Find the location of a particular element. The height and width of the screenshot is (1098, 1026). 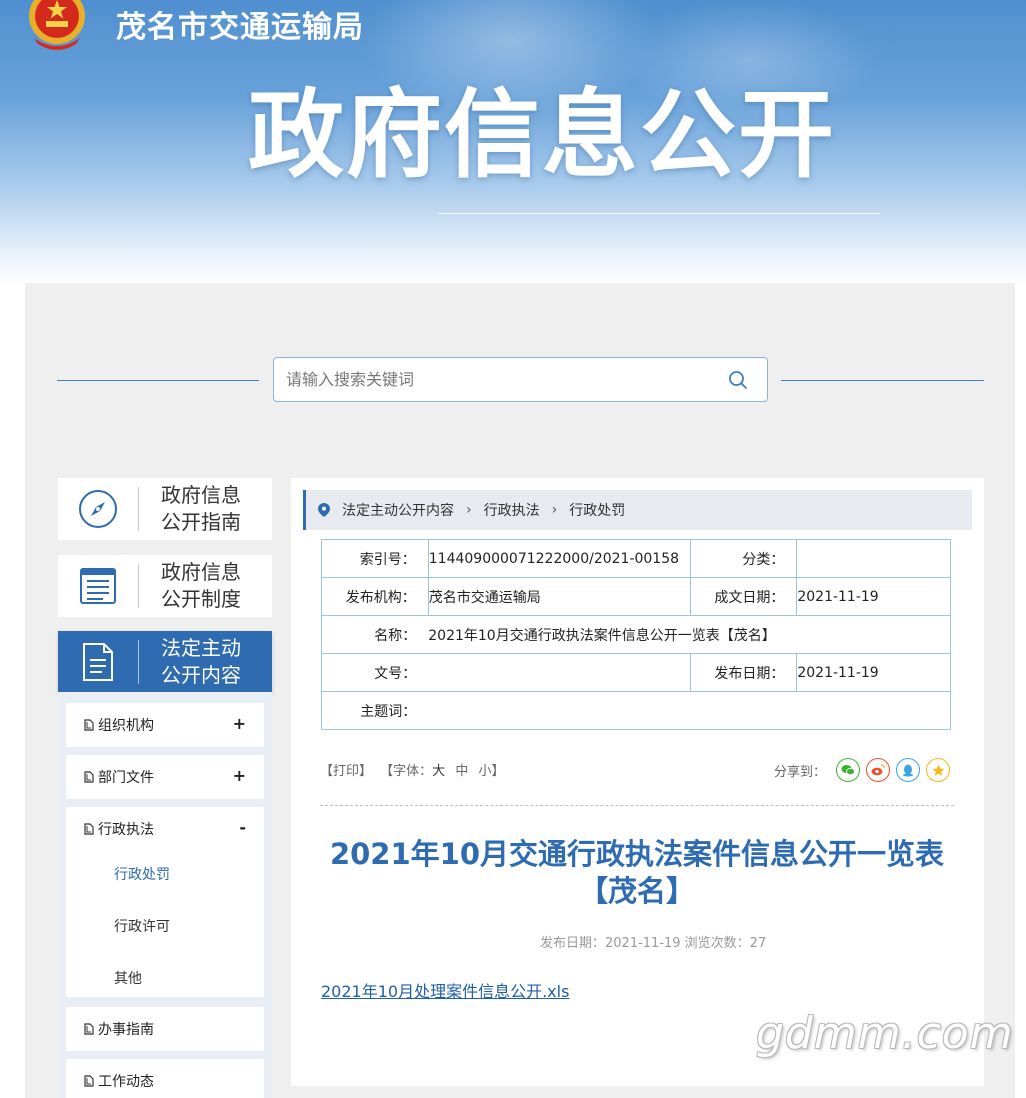

breadcrumb-item: 行政执法 is located at coordinates (512, 510).